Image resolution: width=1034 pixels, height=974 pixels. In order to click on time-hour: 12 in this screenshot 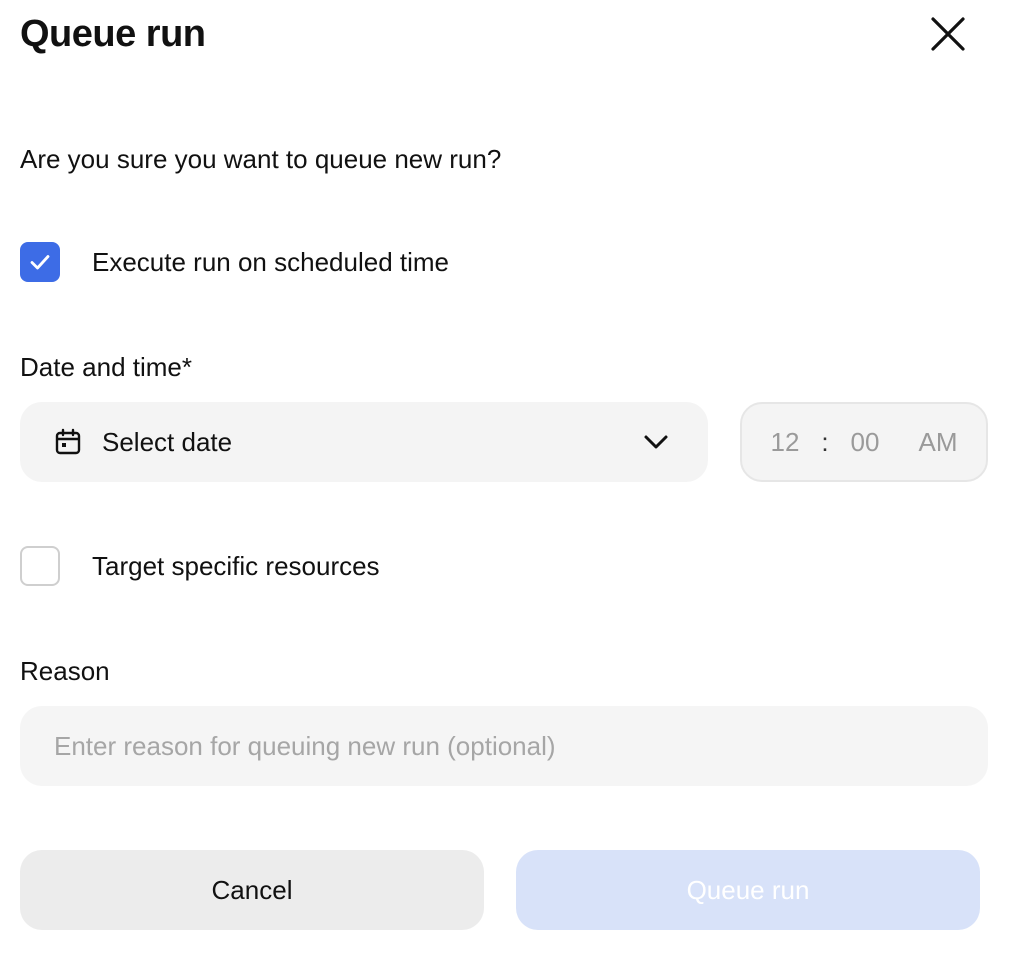, I will do `click(785, 442)`.